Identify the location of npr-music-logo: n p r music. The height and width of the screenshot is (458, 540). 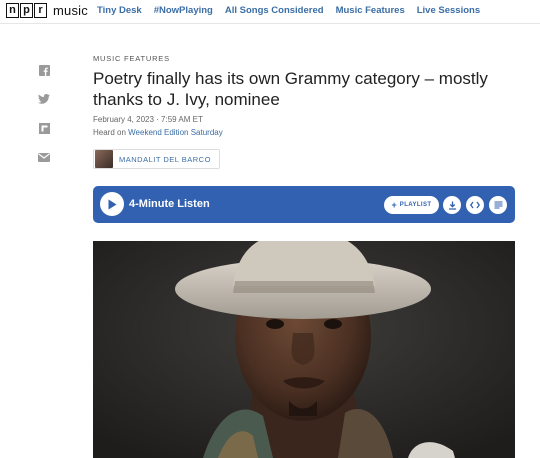
(47, 10).